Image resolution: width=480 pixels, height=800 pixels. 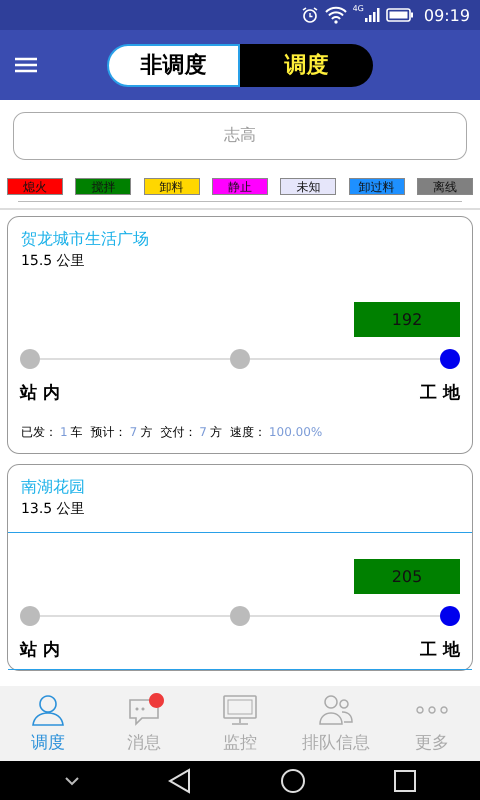 I want to click on more-icon, so click(x=432, y=710).